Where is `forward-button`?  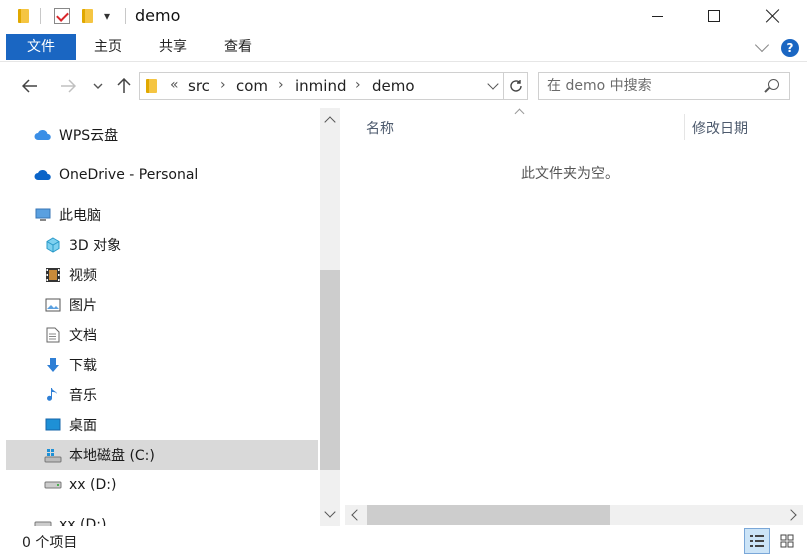 forward-button is located at coordinates (68, 86).